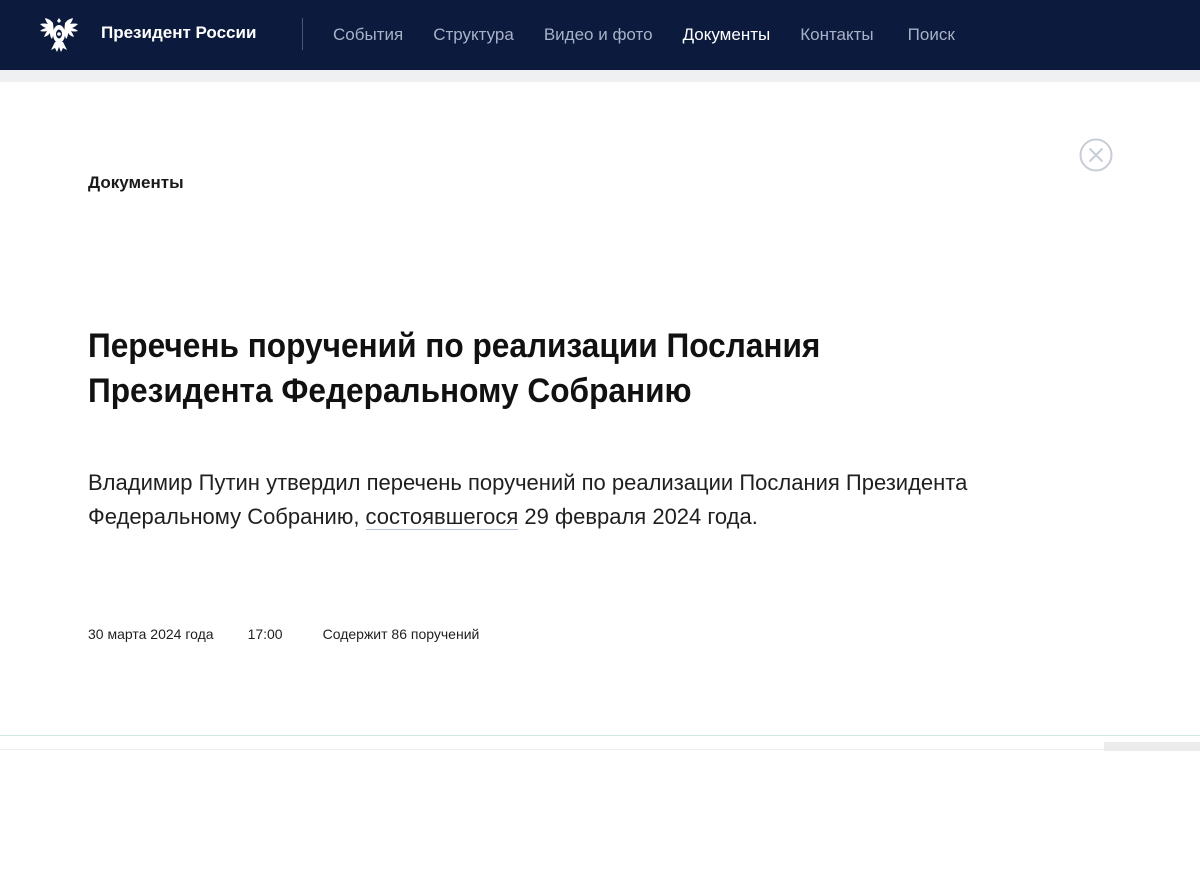 This screenshot has width=1200, height=873. What do you see at coordinates (151, 634) in the screenshot?
I see `document-date: 30 марта 2024 года` at bounding box center [151, 634].